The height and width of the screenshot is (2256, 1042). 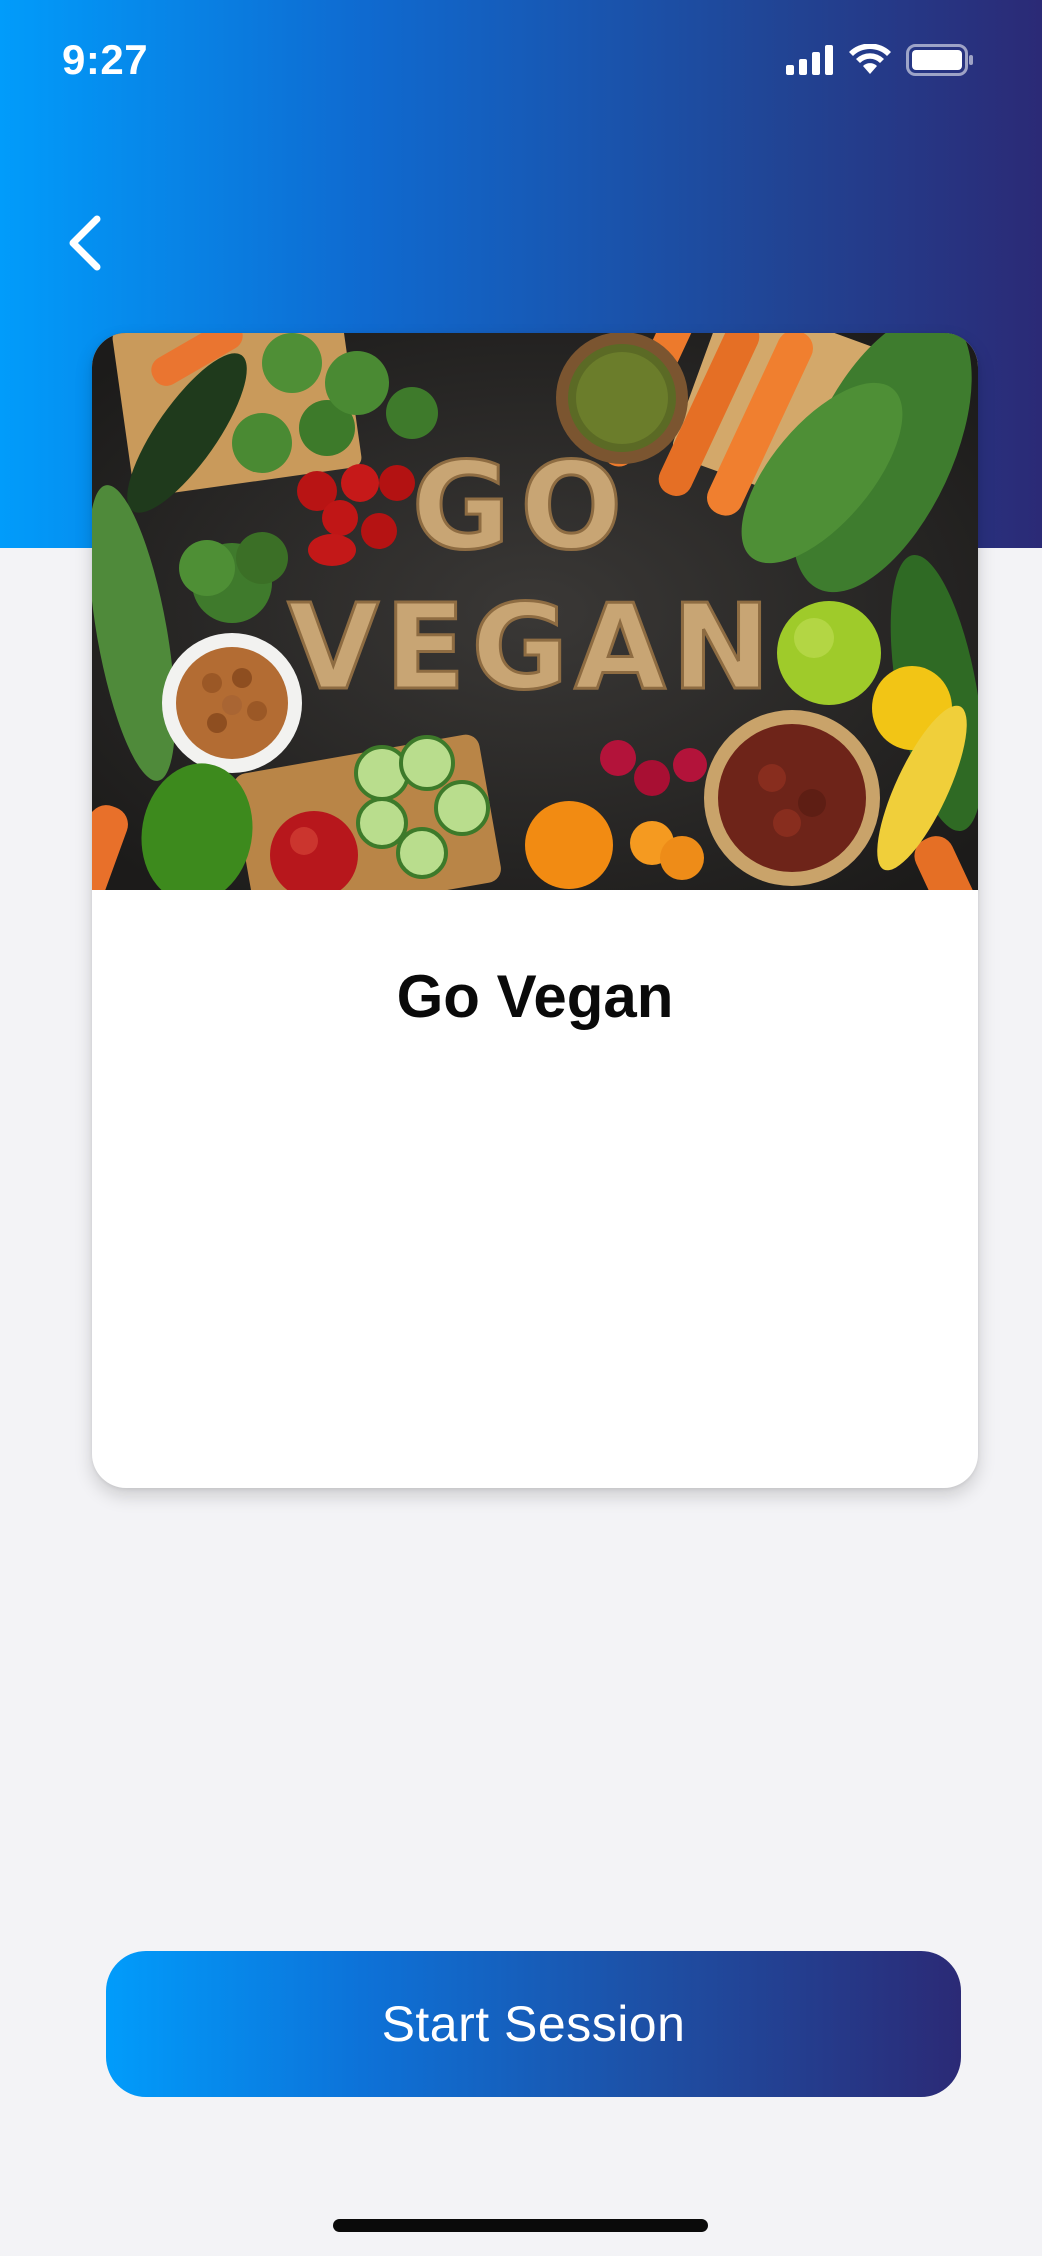 What do you see at coordinates (532, 647) in the screenshot?
I see `image-text-vegan: VEGAN` at bounding box center [532, 647].